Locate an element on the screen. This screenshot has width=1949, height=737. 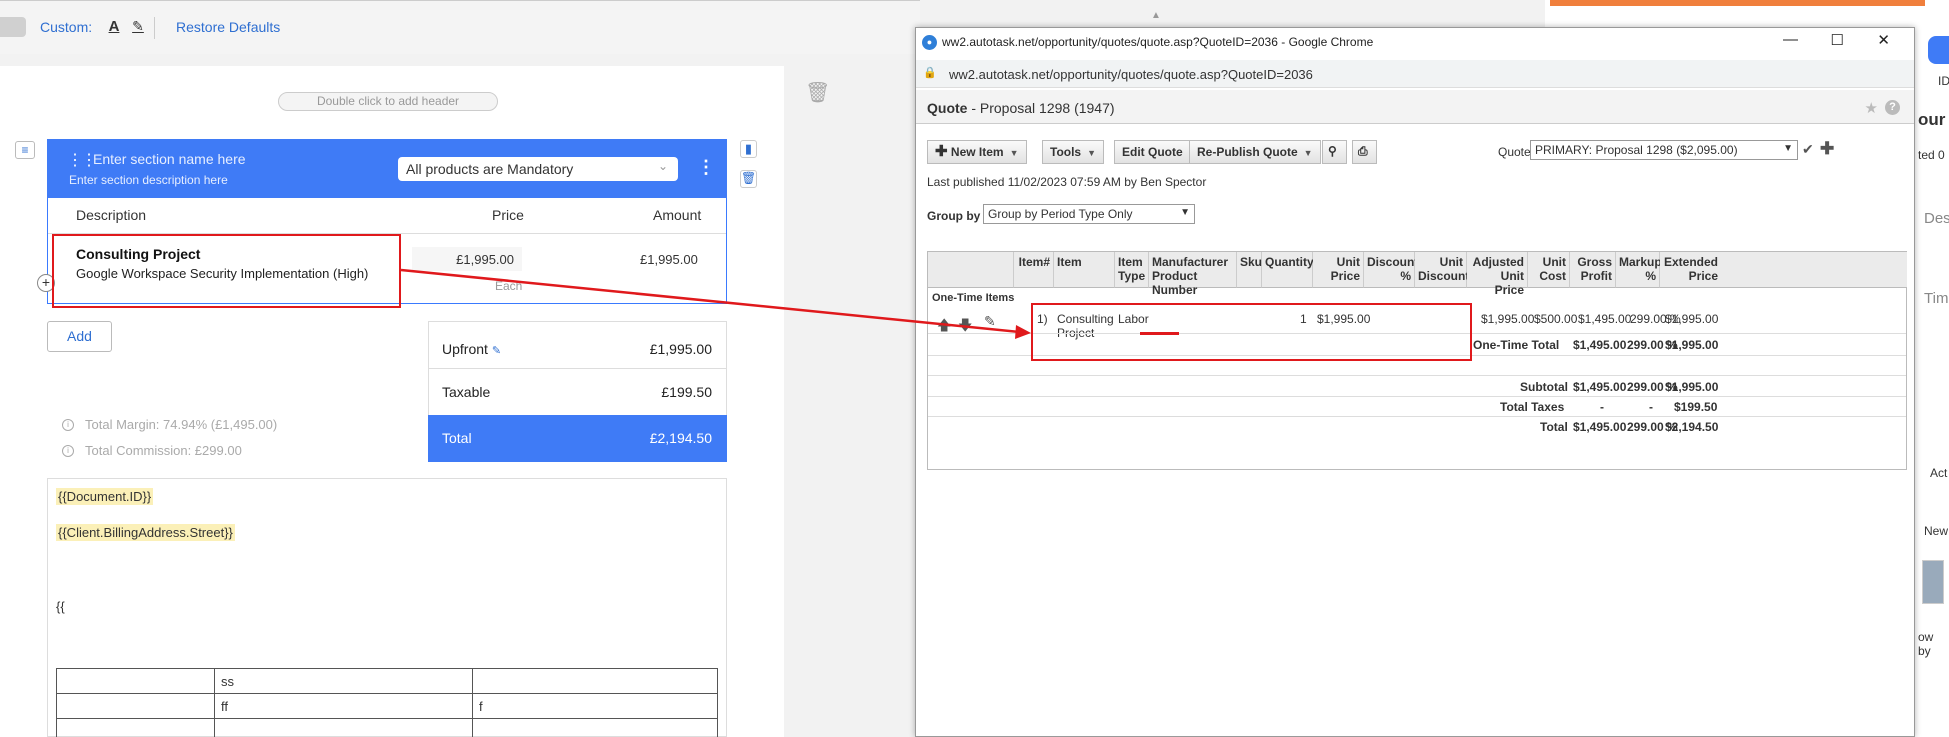
subtotal-gross: $1,495.00 is located at coordinates (1600, 387).